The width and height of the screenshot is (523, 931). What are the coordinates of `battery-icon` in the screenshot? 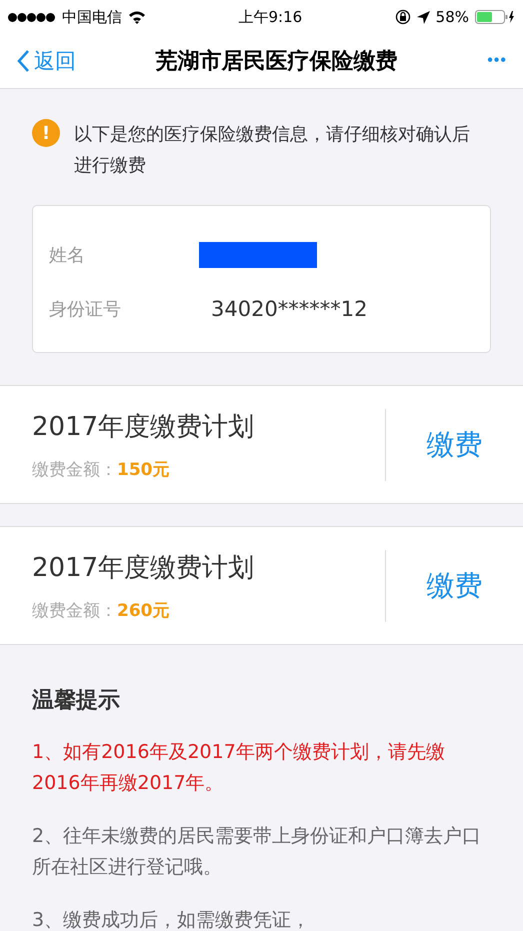 It's located at (495, 17).